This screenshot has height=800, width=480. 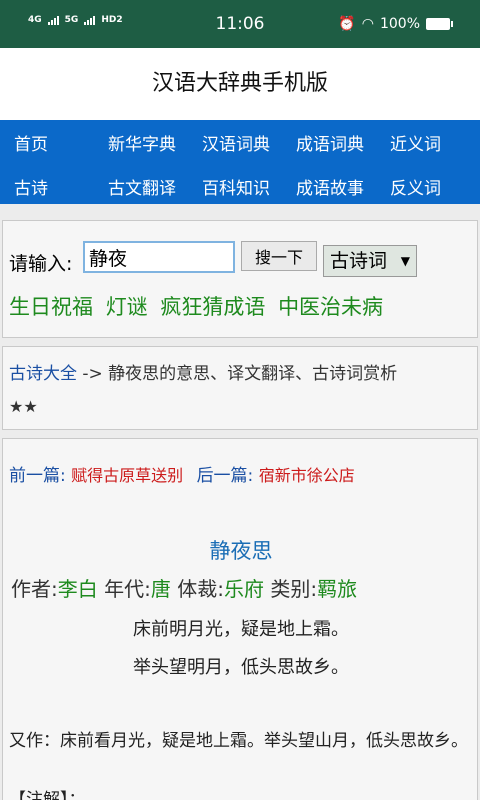 What do you see at coordinates (240, 388) in the screenshot?
I see `breadcrumb: 古诗大全 -> 静夜思的意思、译文翻译、古诗词赏析 ★★` at bounding box center [240, 388].